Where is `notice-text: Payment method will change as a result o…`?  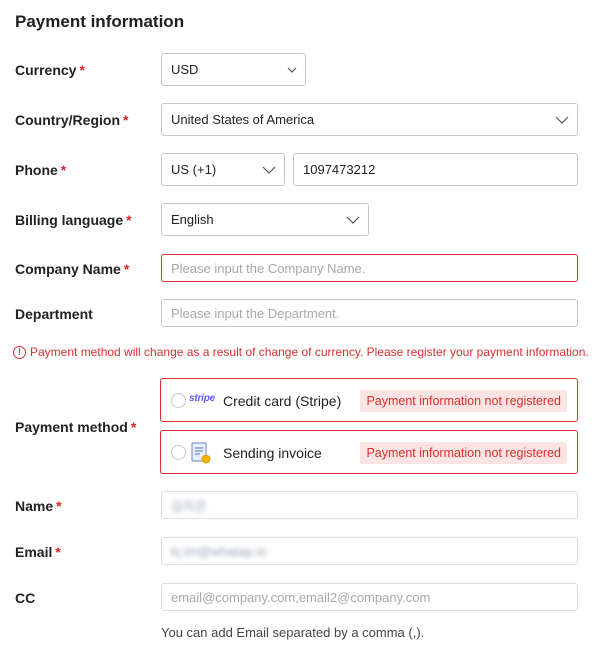
notice-text: Payment method will change as a result o… is located at coordinates (309, 352).